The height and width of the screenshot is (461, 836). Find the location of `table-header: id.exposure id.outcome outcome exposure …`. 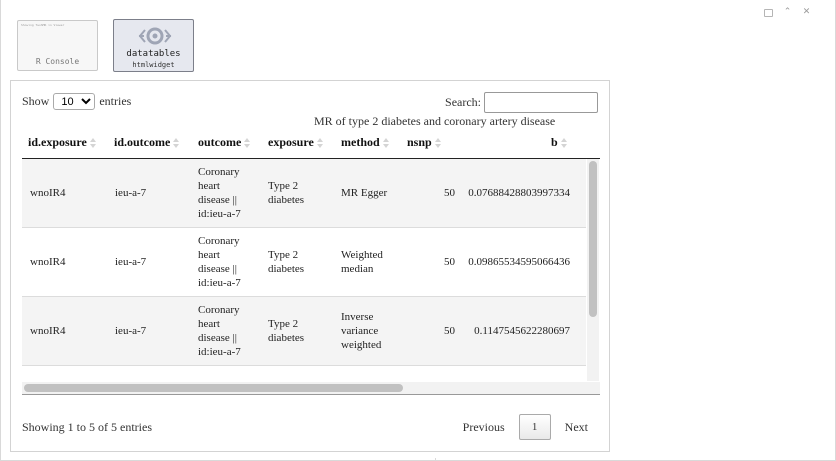

table-header: id.exposure id.outcome outcome exposure … is located at coordinates (311, 143).